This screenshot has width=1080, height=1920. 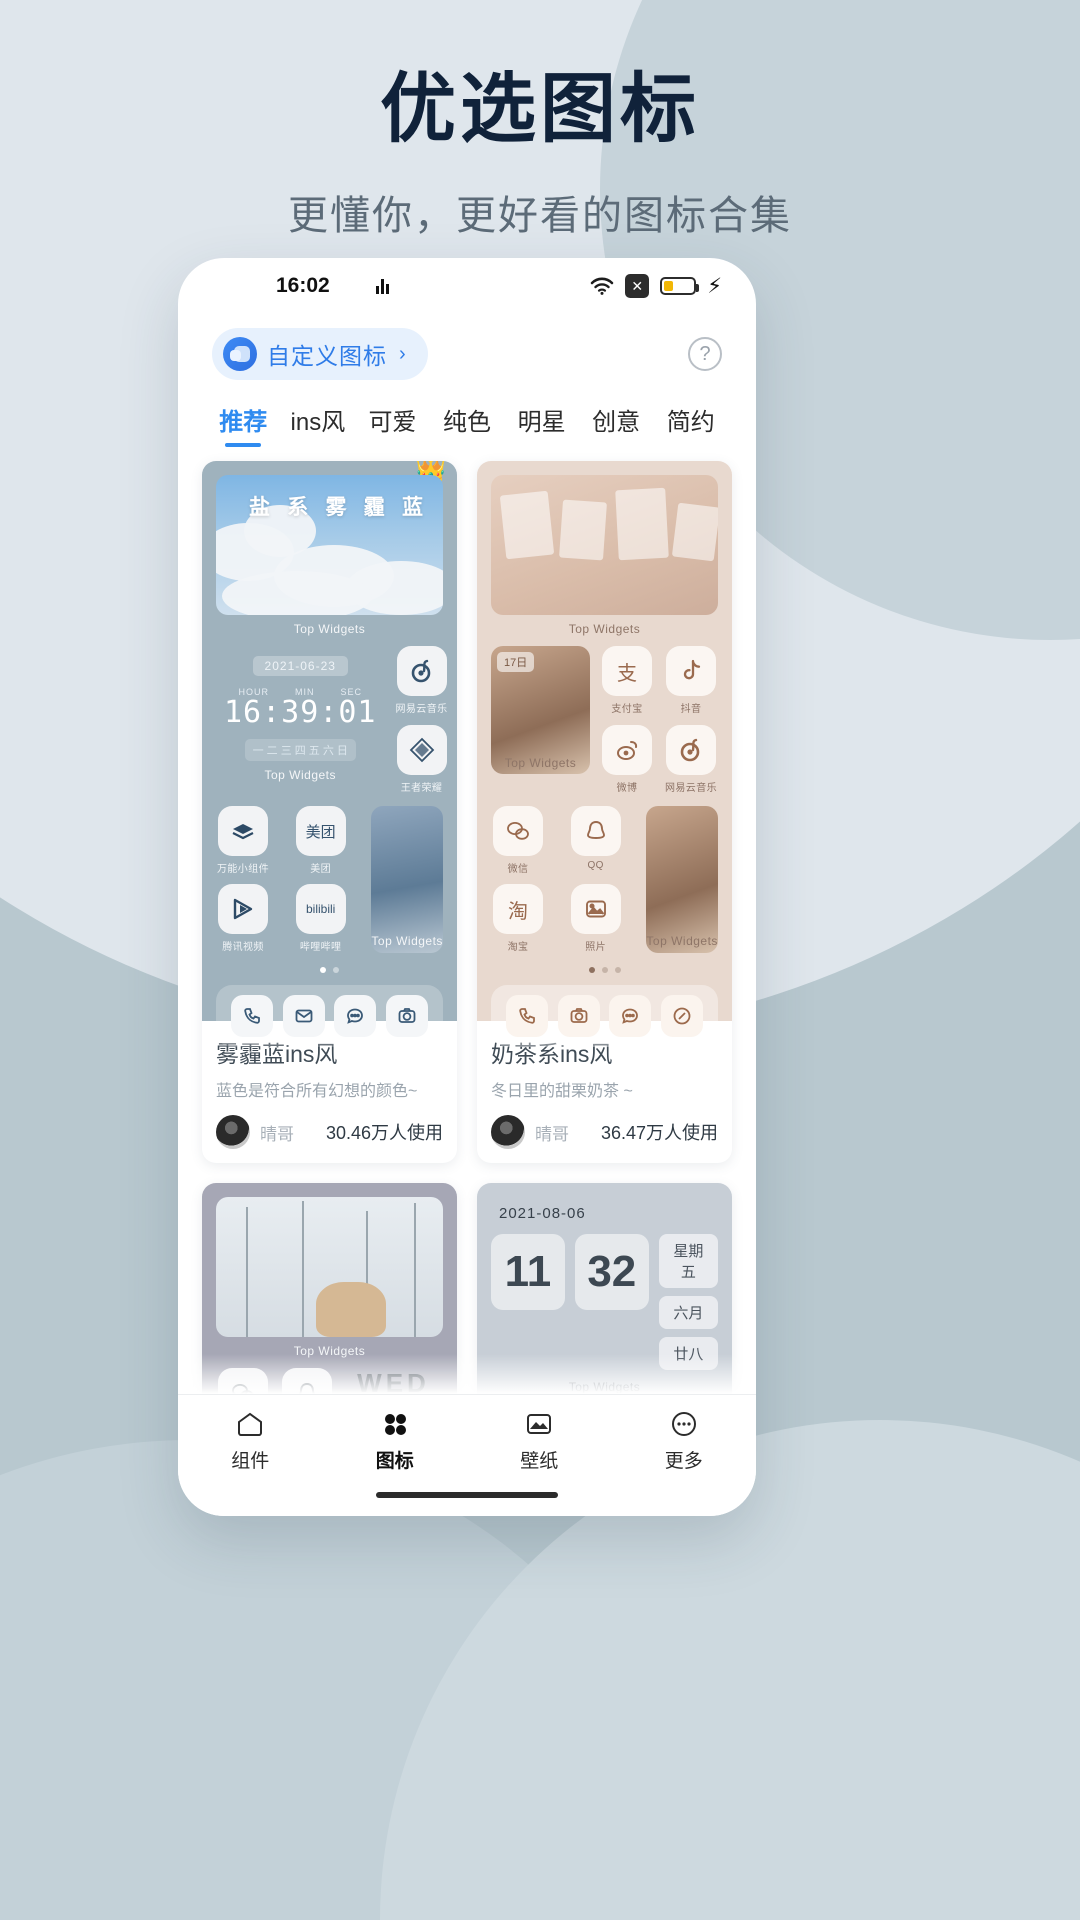 I want to click on app-icon-honor: 王者荣耀, so click(x=422, y=759).